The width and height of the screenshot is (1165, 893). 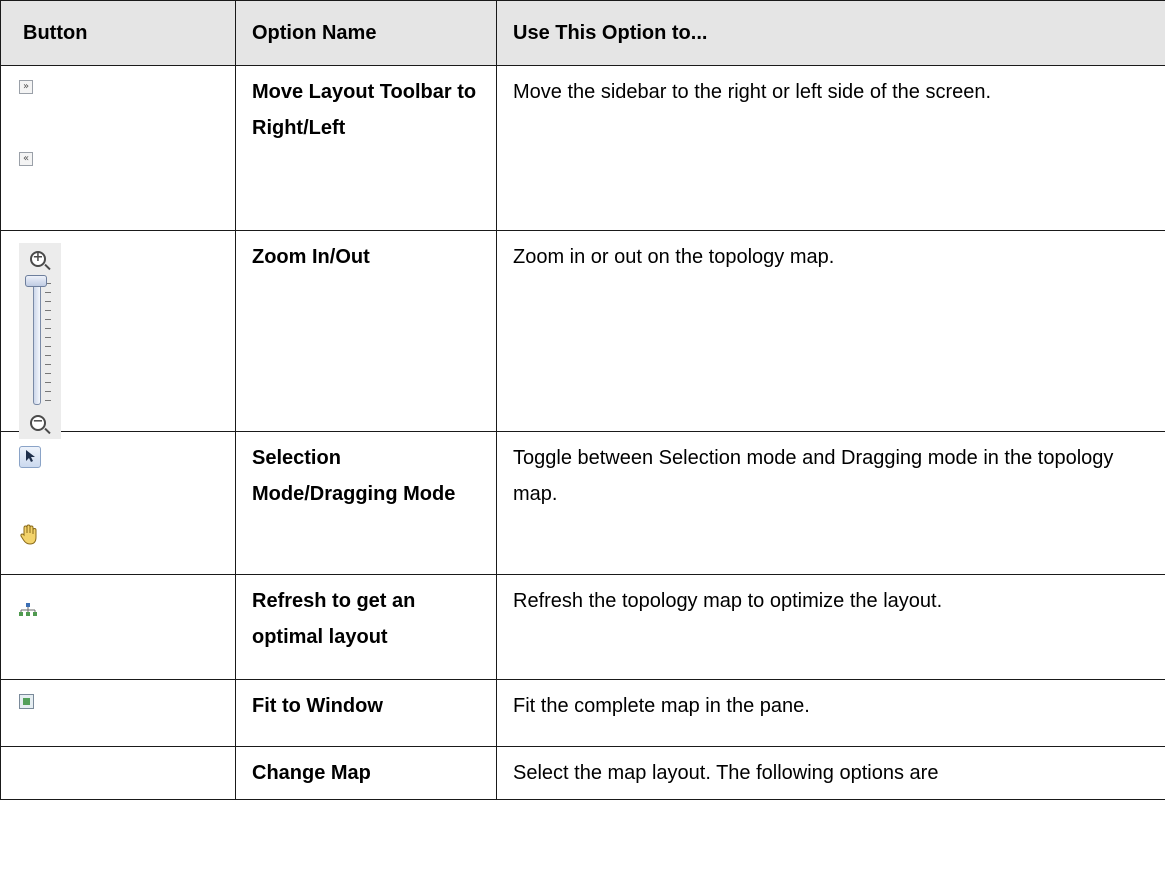 I want to click on button-cell: » «, so click(x=118, y=148).